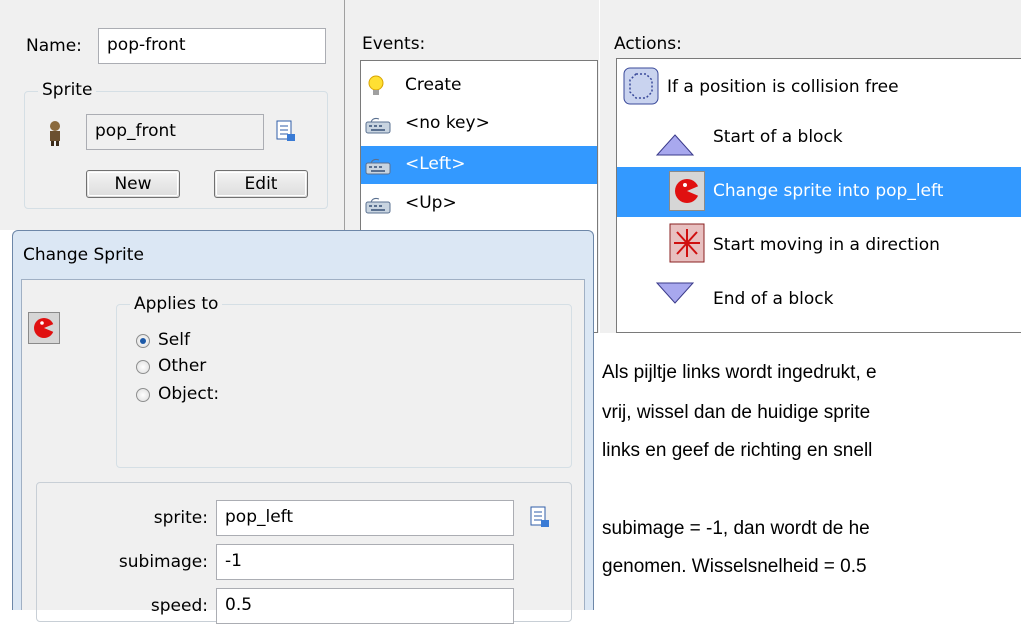  Describe the element at coordinates (394, 44) in the screenshot. I see `events-label: Events:` at that location.